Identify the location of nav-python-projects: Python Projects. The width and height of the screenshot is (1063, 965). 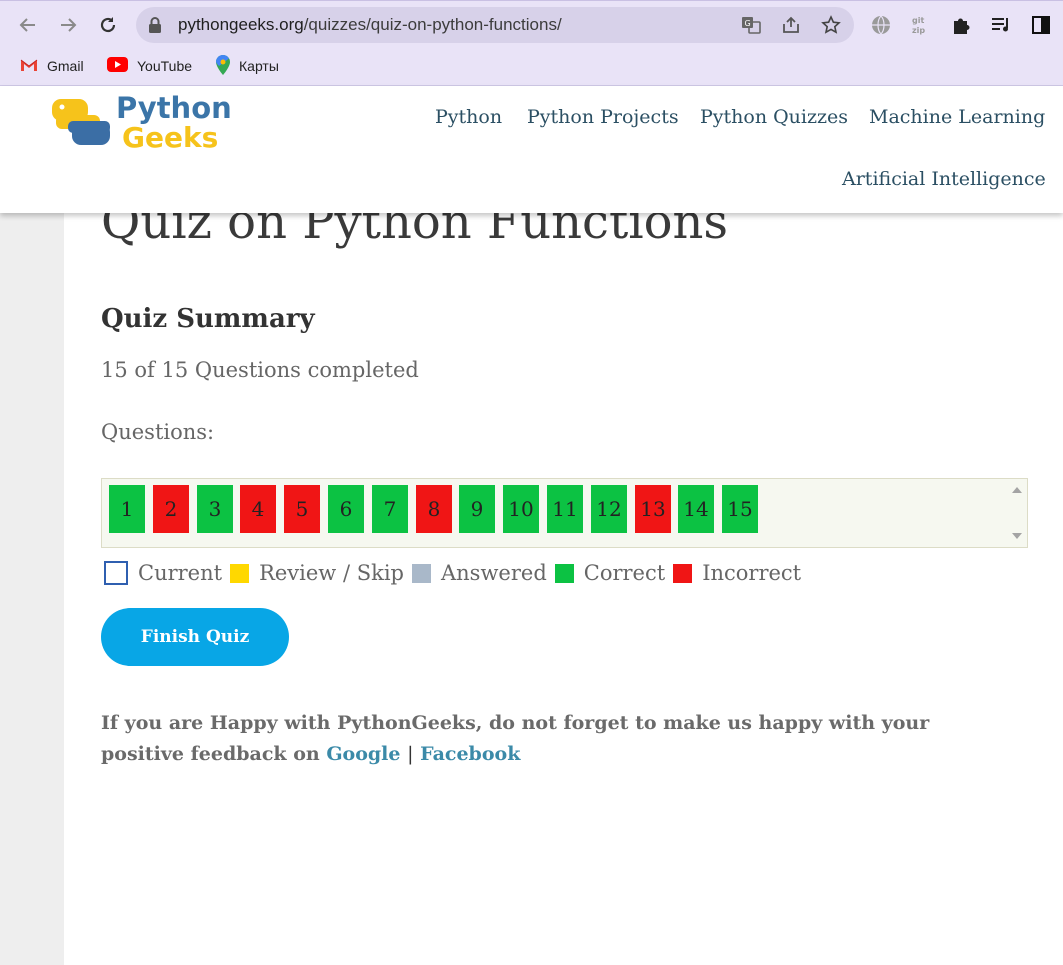
(603, 117).